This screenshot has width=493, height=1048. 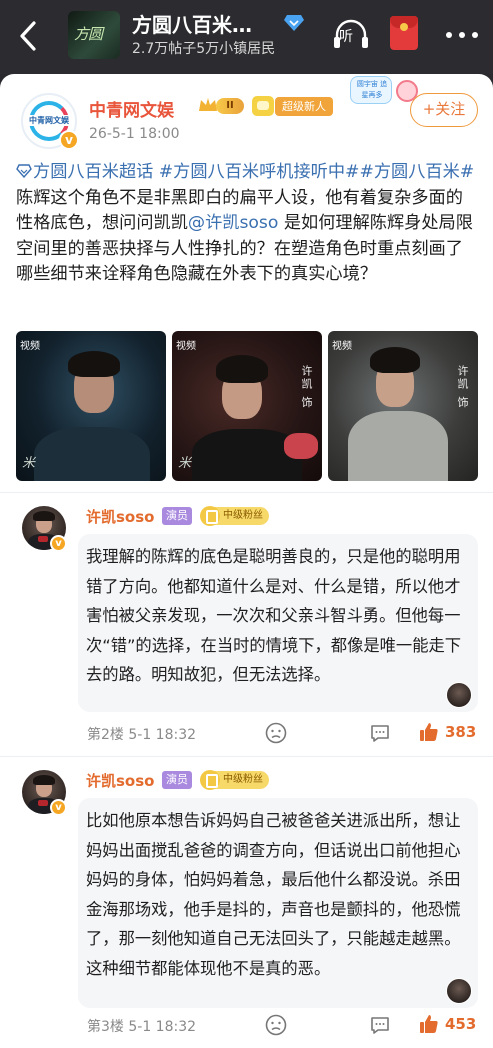 I want to click on group-avatar-logo: 方圆, so click(x=88, y=34).